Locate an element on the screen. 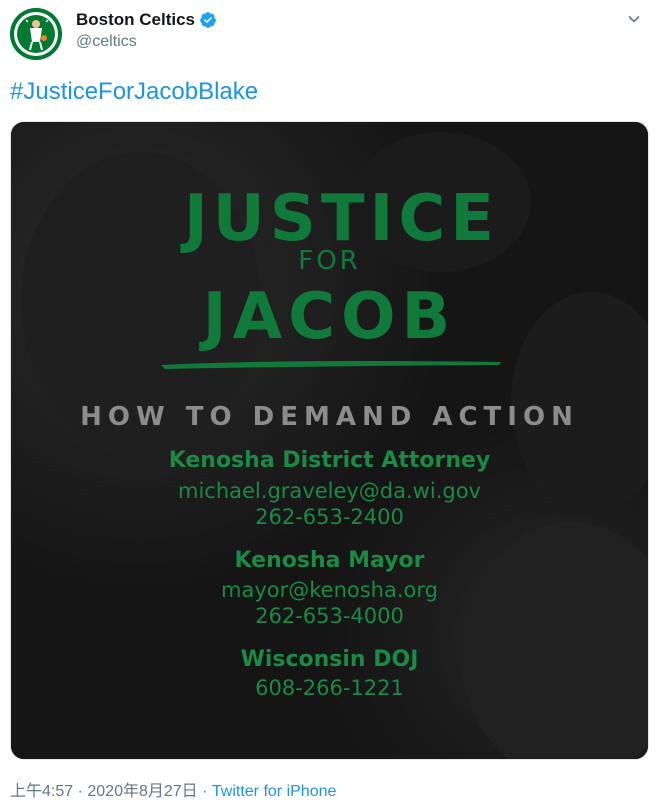 The height and width of the screenshot is (802, 655). contact-title: Kenosha District Attorney is located at coordinates (329, 460).